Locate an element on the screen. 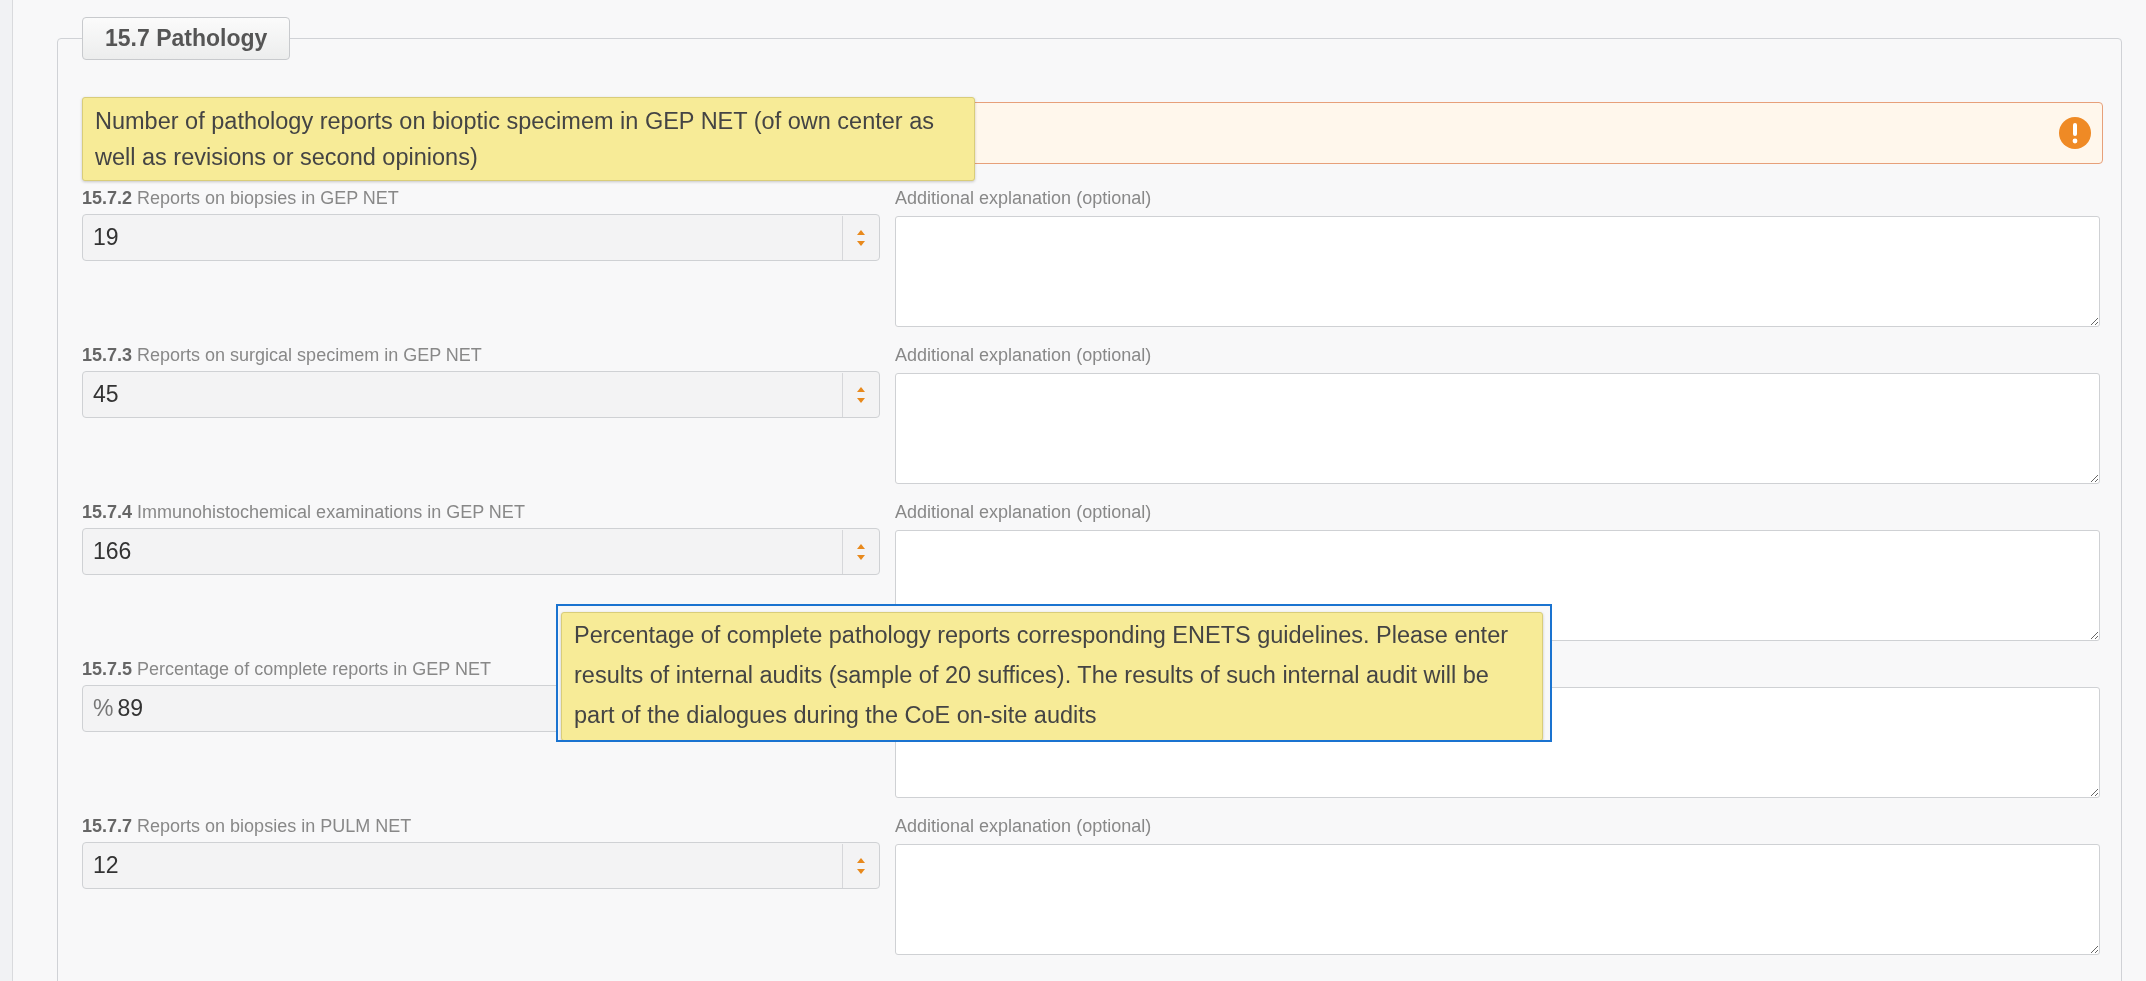 The image size is (2146, 981). section-title: 15.7 Pathology is located at coordinates (186, 38).